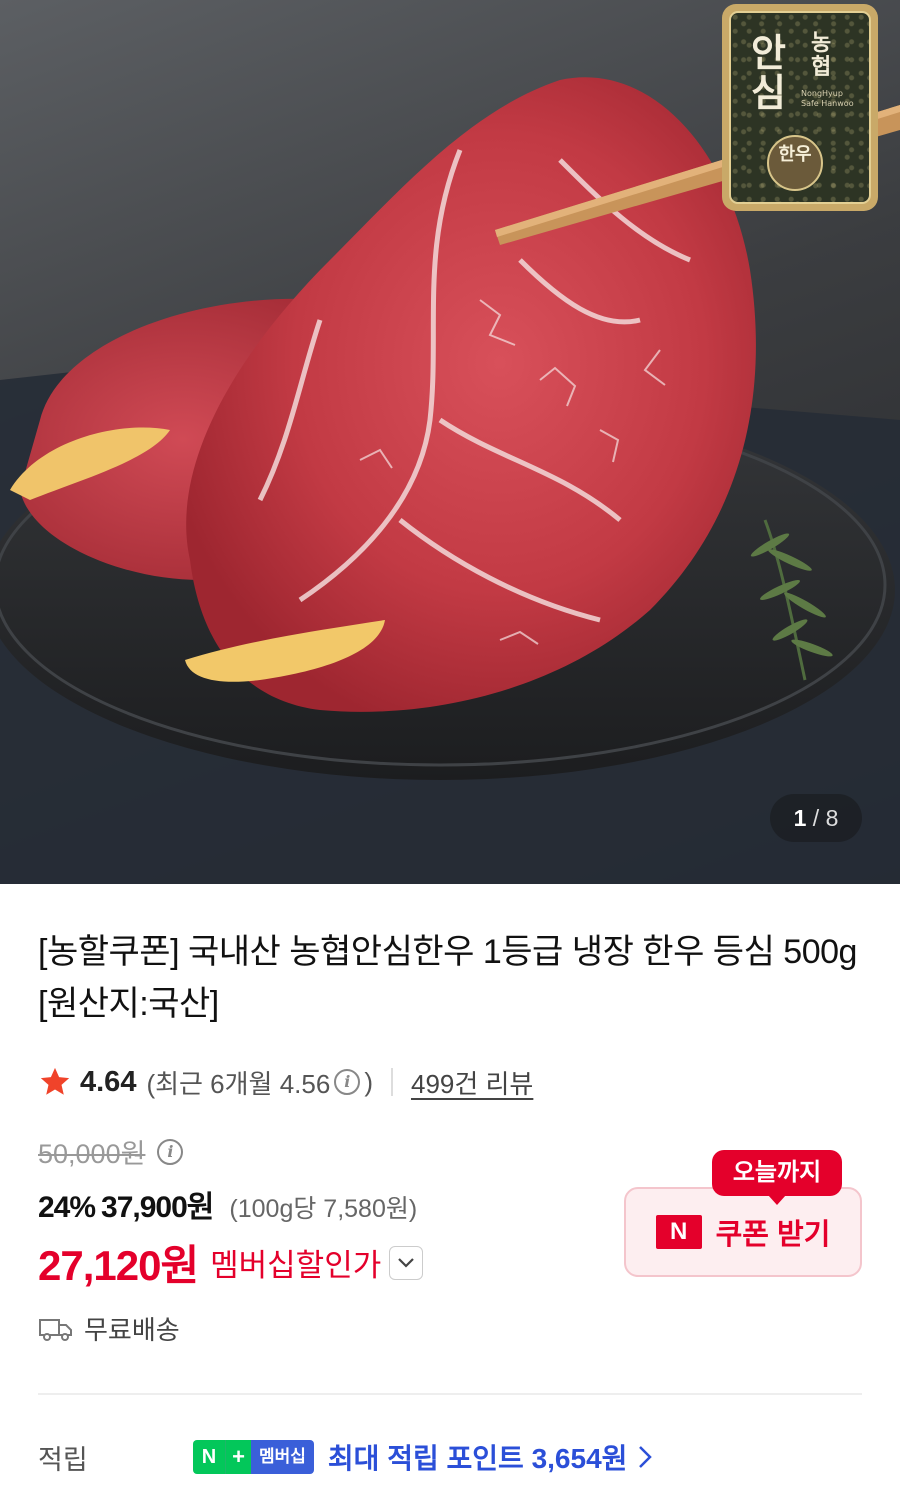 Image resolution: width=900 pixels, height=1498 pixels. What do you see at coordinates (63, 1459) in the screenshot?
I see `points-label: 적립` at bounding box center [63, 1459].